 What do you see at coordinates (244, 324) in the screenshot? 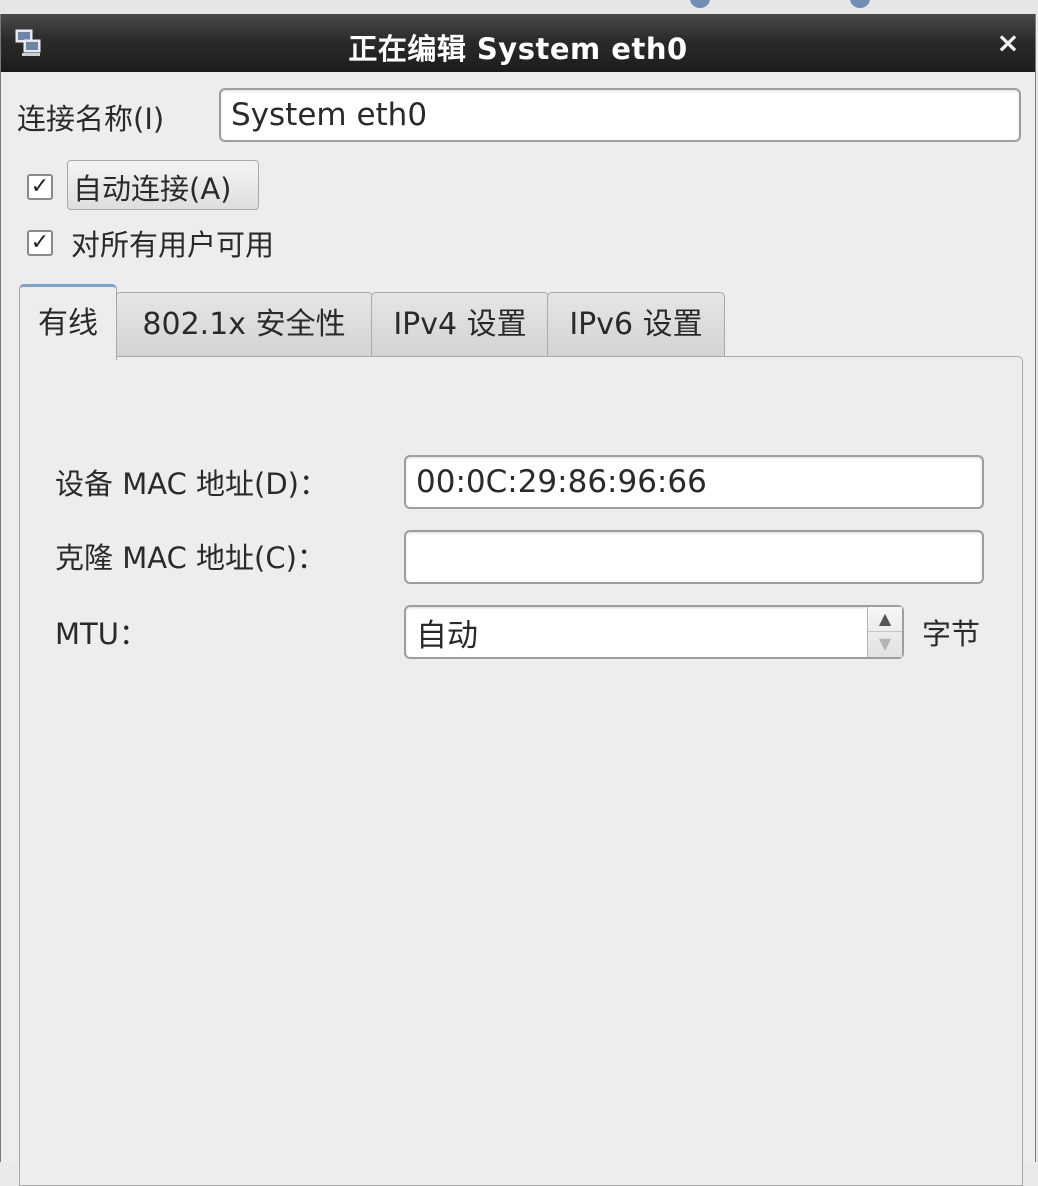
I see `tab-8021x-security: 802.1x 安全性` at bounding box center [244, 324].